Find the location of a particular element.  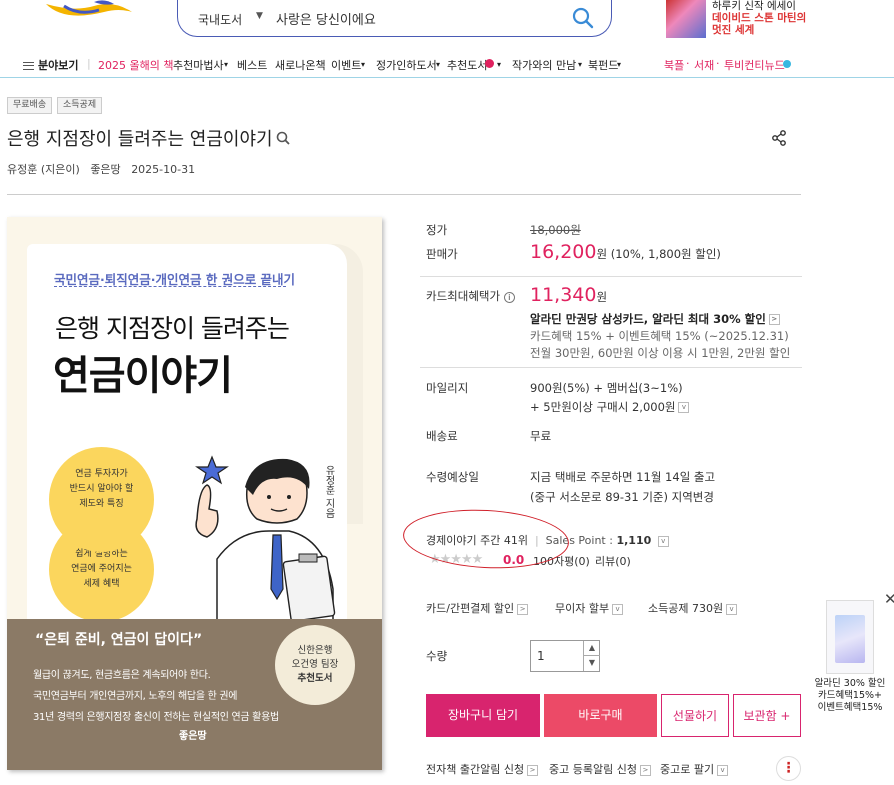

card-discount-option: 카드/간편결제 할인 > is located at coordinates (477, 608).